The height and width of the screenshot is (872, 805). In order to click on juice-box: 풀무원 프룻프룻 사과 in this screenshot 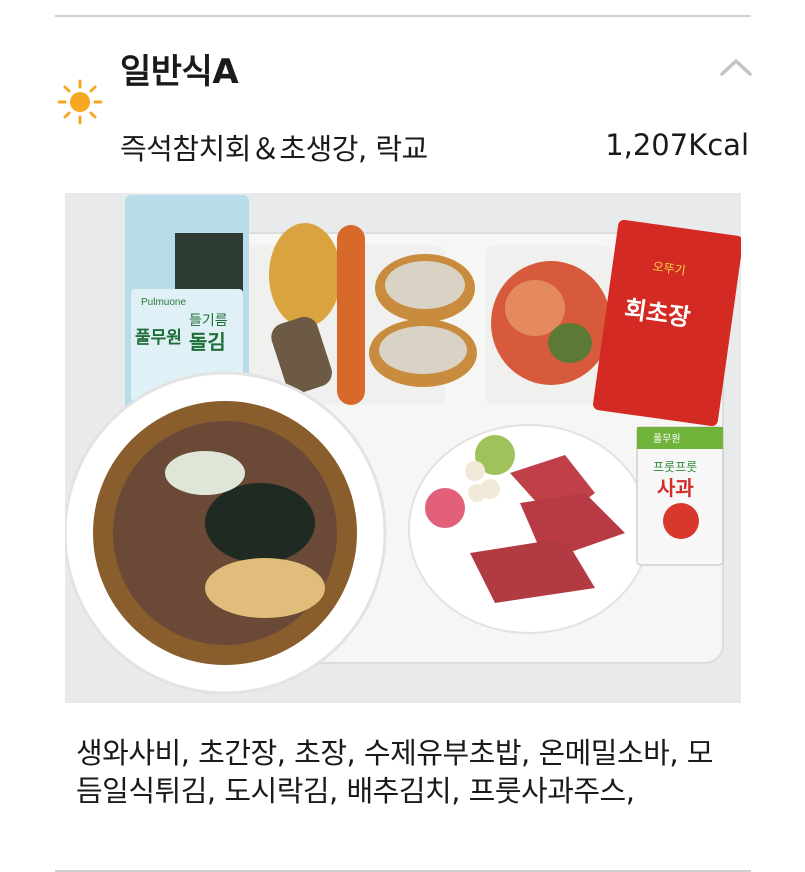, I will do `click(680, 496)`.